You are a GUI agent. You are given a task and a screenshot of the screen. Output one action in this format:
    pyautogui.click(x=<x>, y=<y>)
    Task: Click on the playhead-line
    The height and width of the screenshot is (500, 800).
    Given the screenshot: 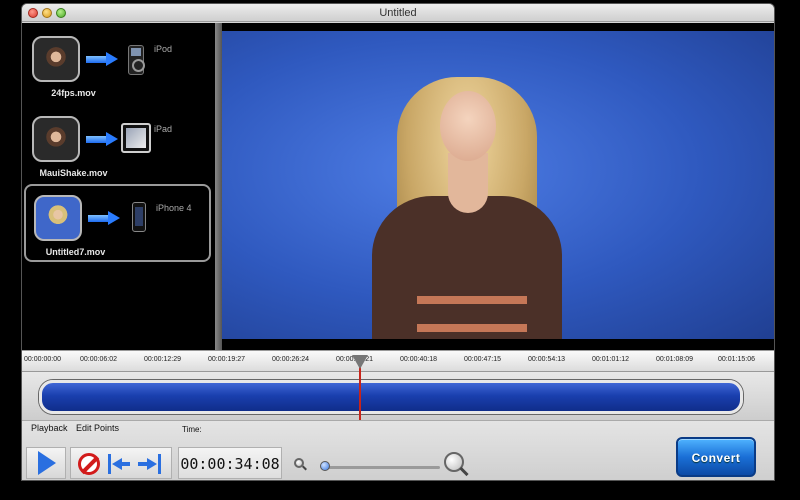 What is the action you would take?
    pyautogui.click(x=360, y=390)
    